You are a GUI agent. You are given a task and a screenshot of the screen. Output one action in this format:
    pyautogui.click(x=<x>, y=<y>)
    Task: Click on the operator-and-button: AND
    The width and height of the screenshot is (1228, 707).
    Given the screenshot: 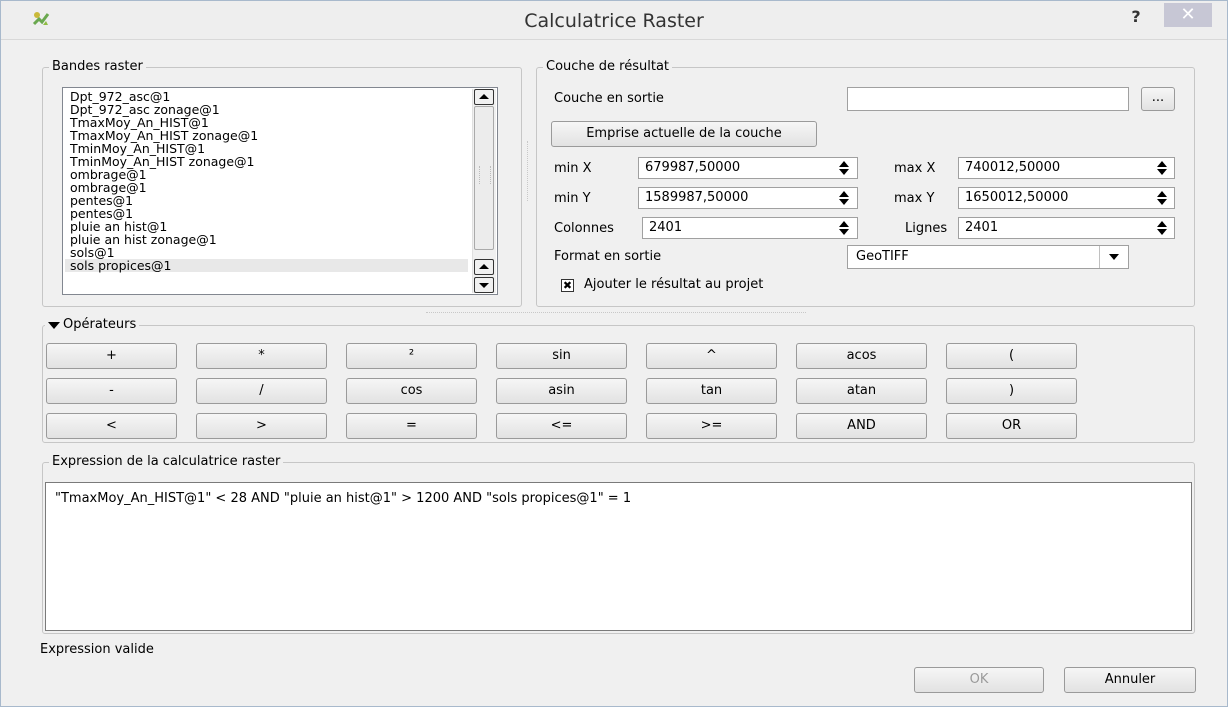 What is the action you would take?
    pyautogui.click(x=861, y=426)
    